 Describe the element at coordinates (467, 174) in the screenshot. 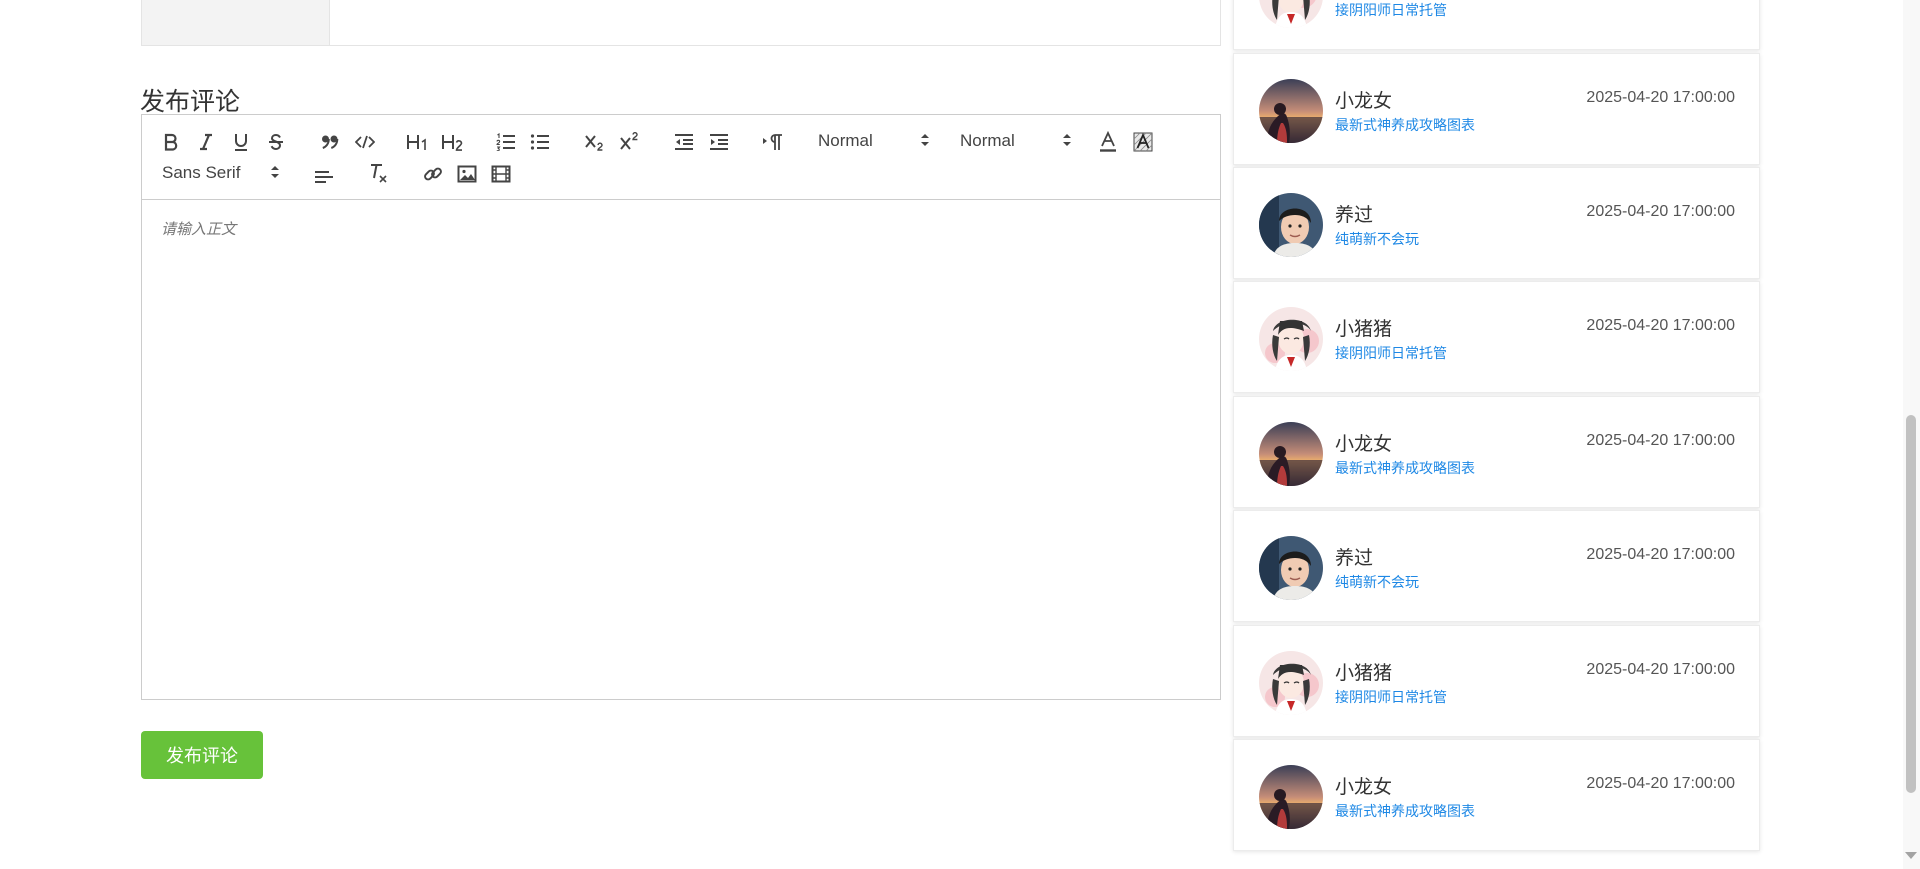

I see `image-icon` at that location.